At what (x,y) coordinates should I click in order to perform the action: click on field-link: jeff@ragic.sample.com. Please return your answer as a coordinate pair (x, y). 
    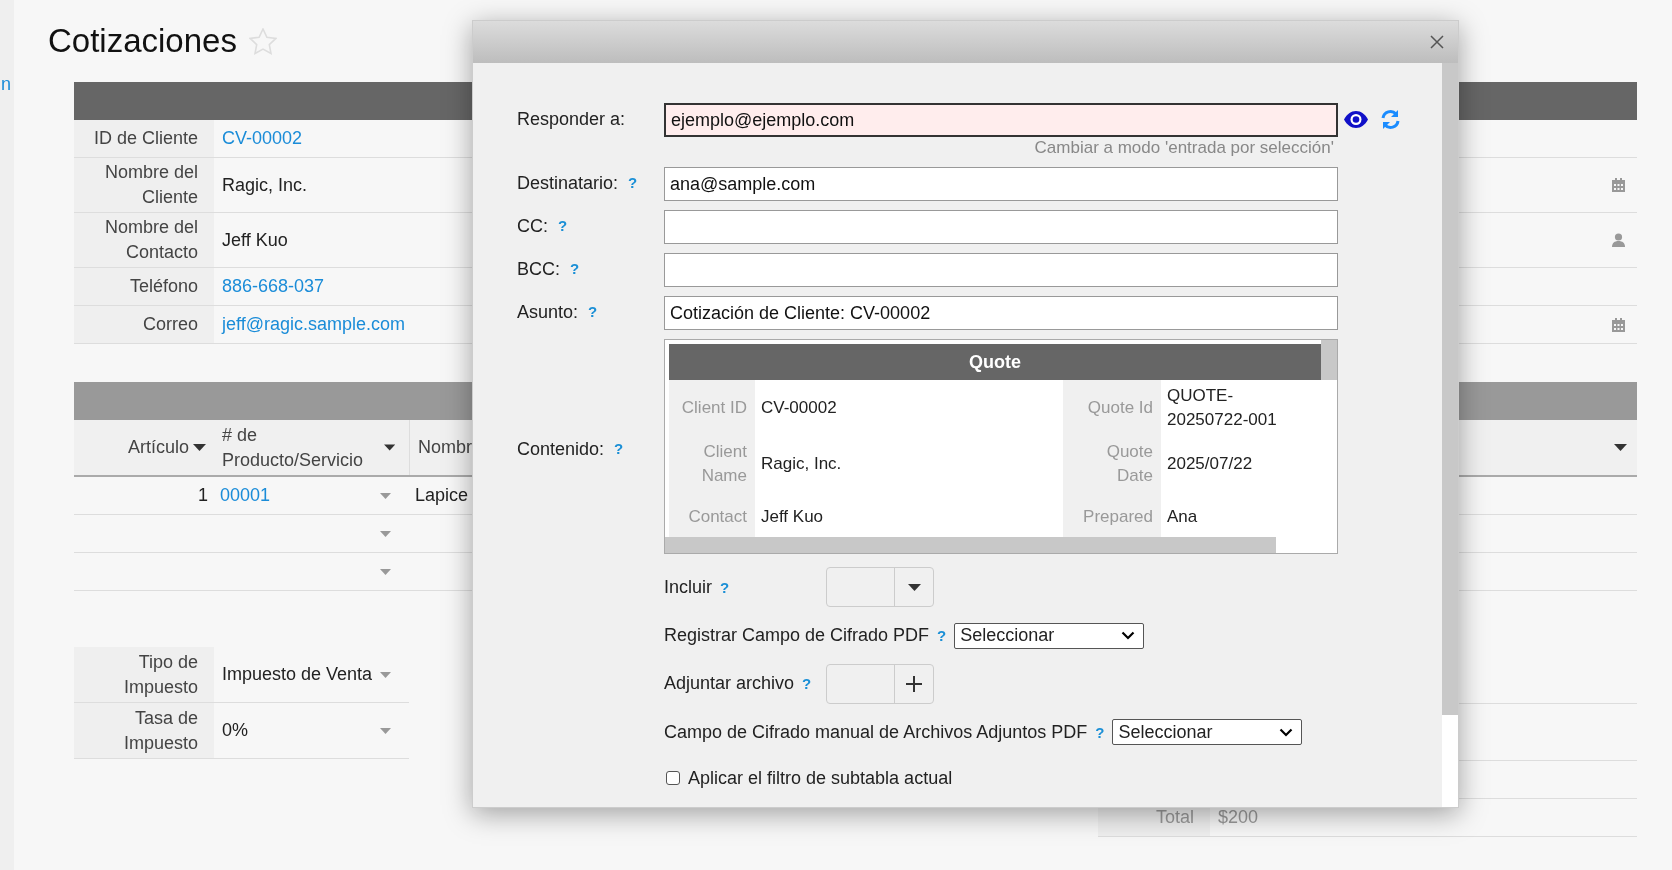
    Looking at the image, I should click on (313, 324).